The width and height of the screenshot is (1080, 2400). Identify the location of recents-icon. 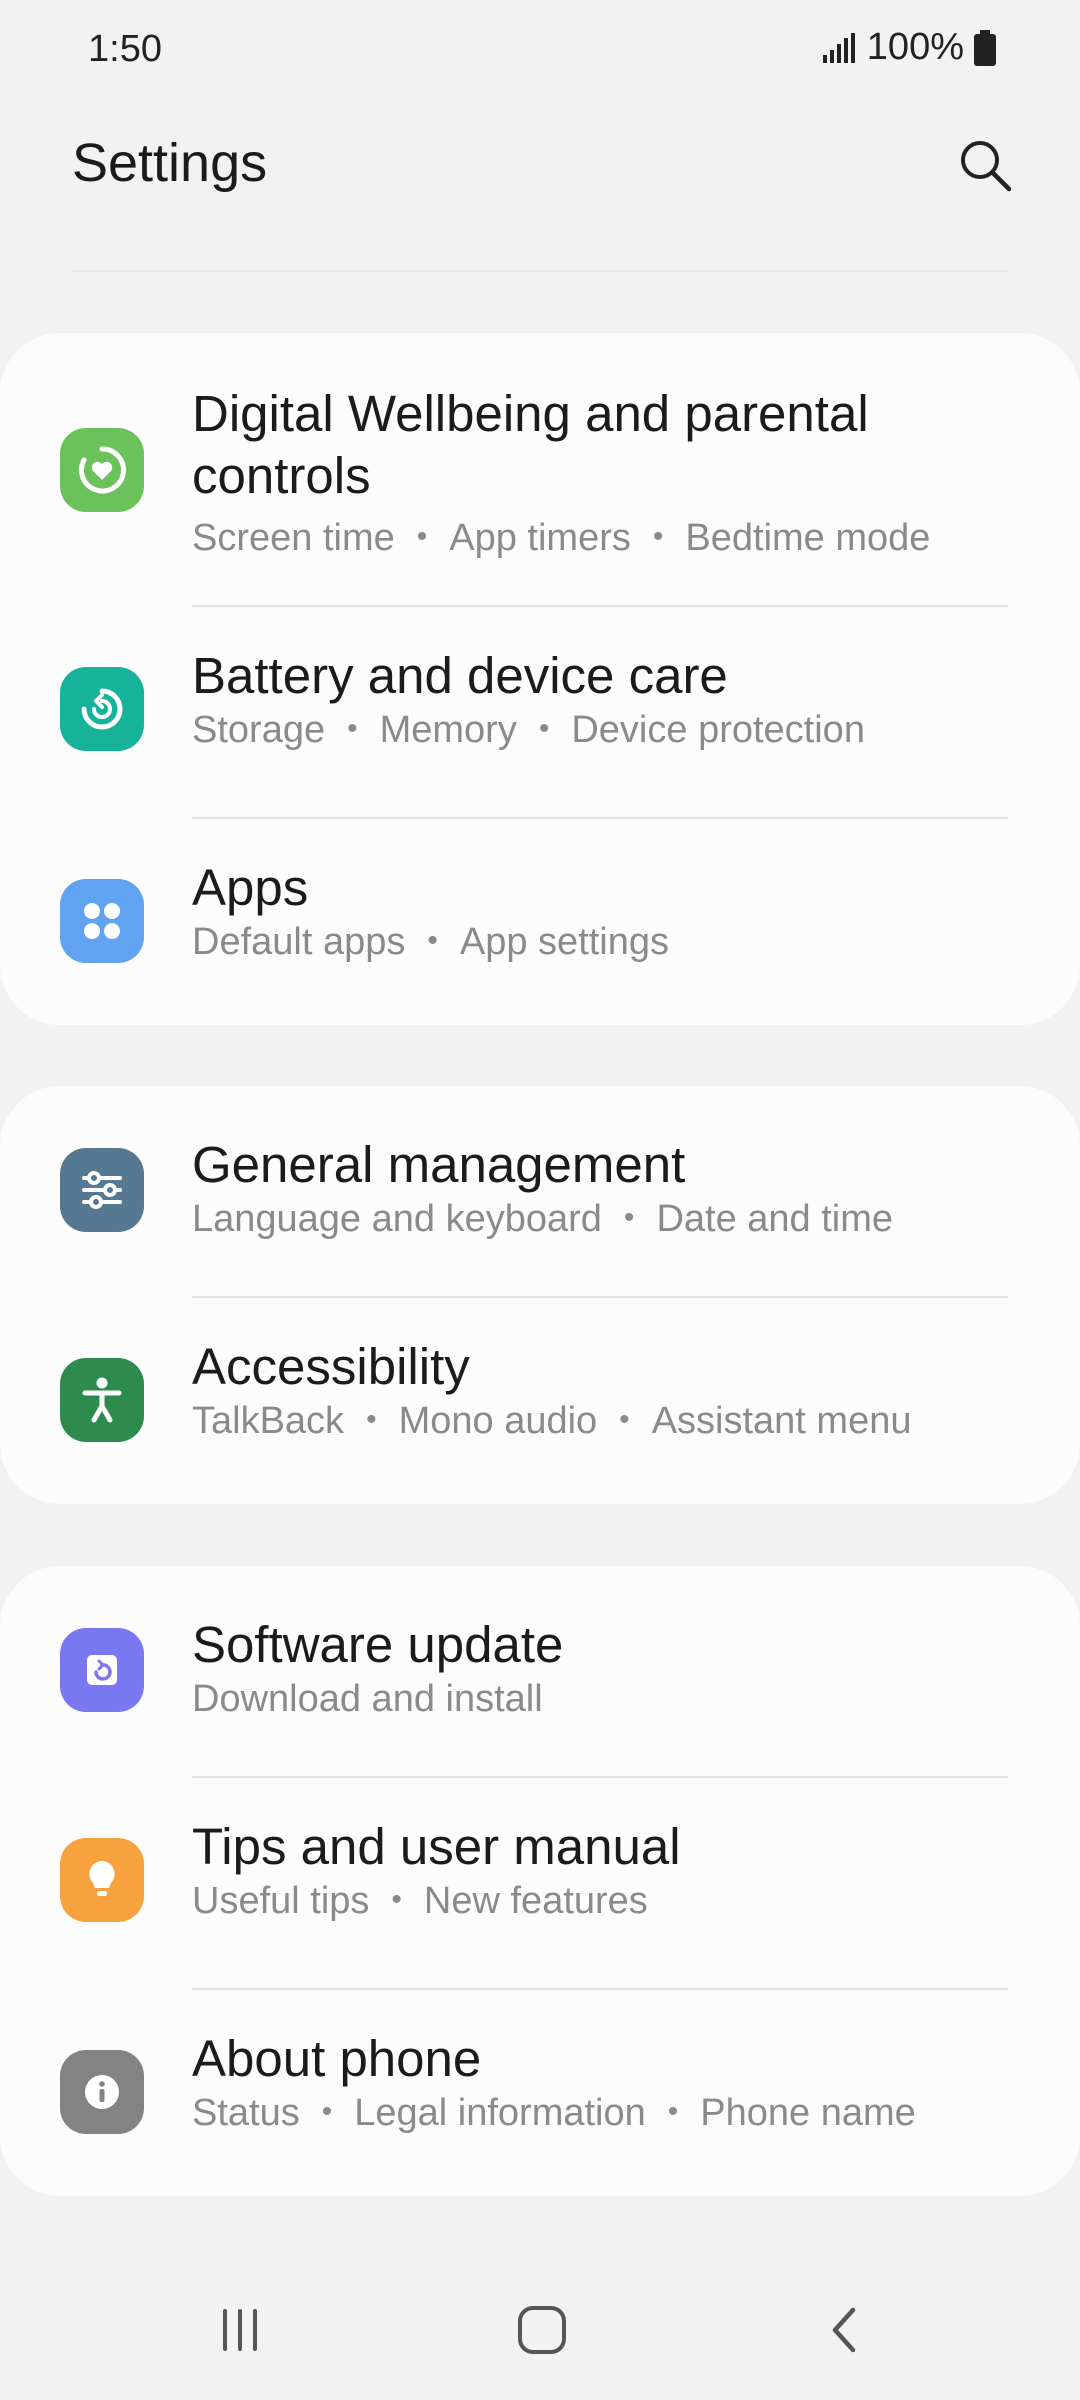
(240, 2330).